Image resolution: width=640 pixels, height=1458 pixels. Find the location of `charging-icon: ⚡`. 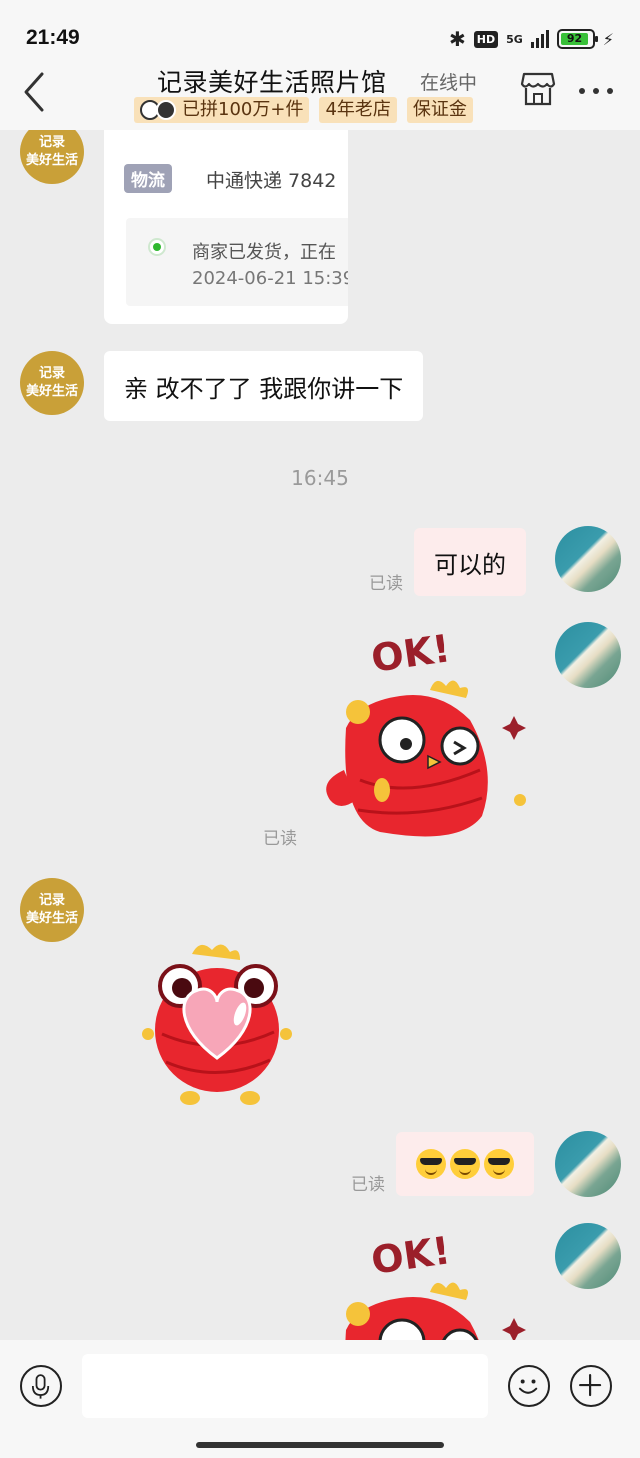

charging-icon: ⚡ is located at coordinates (608, 39).